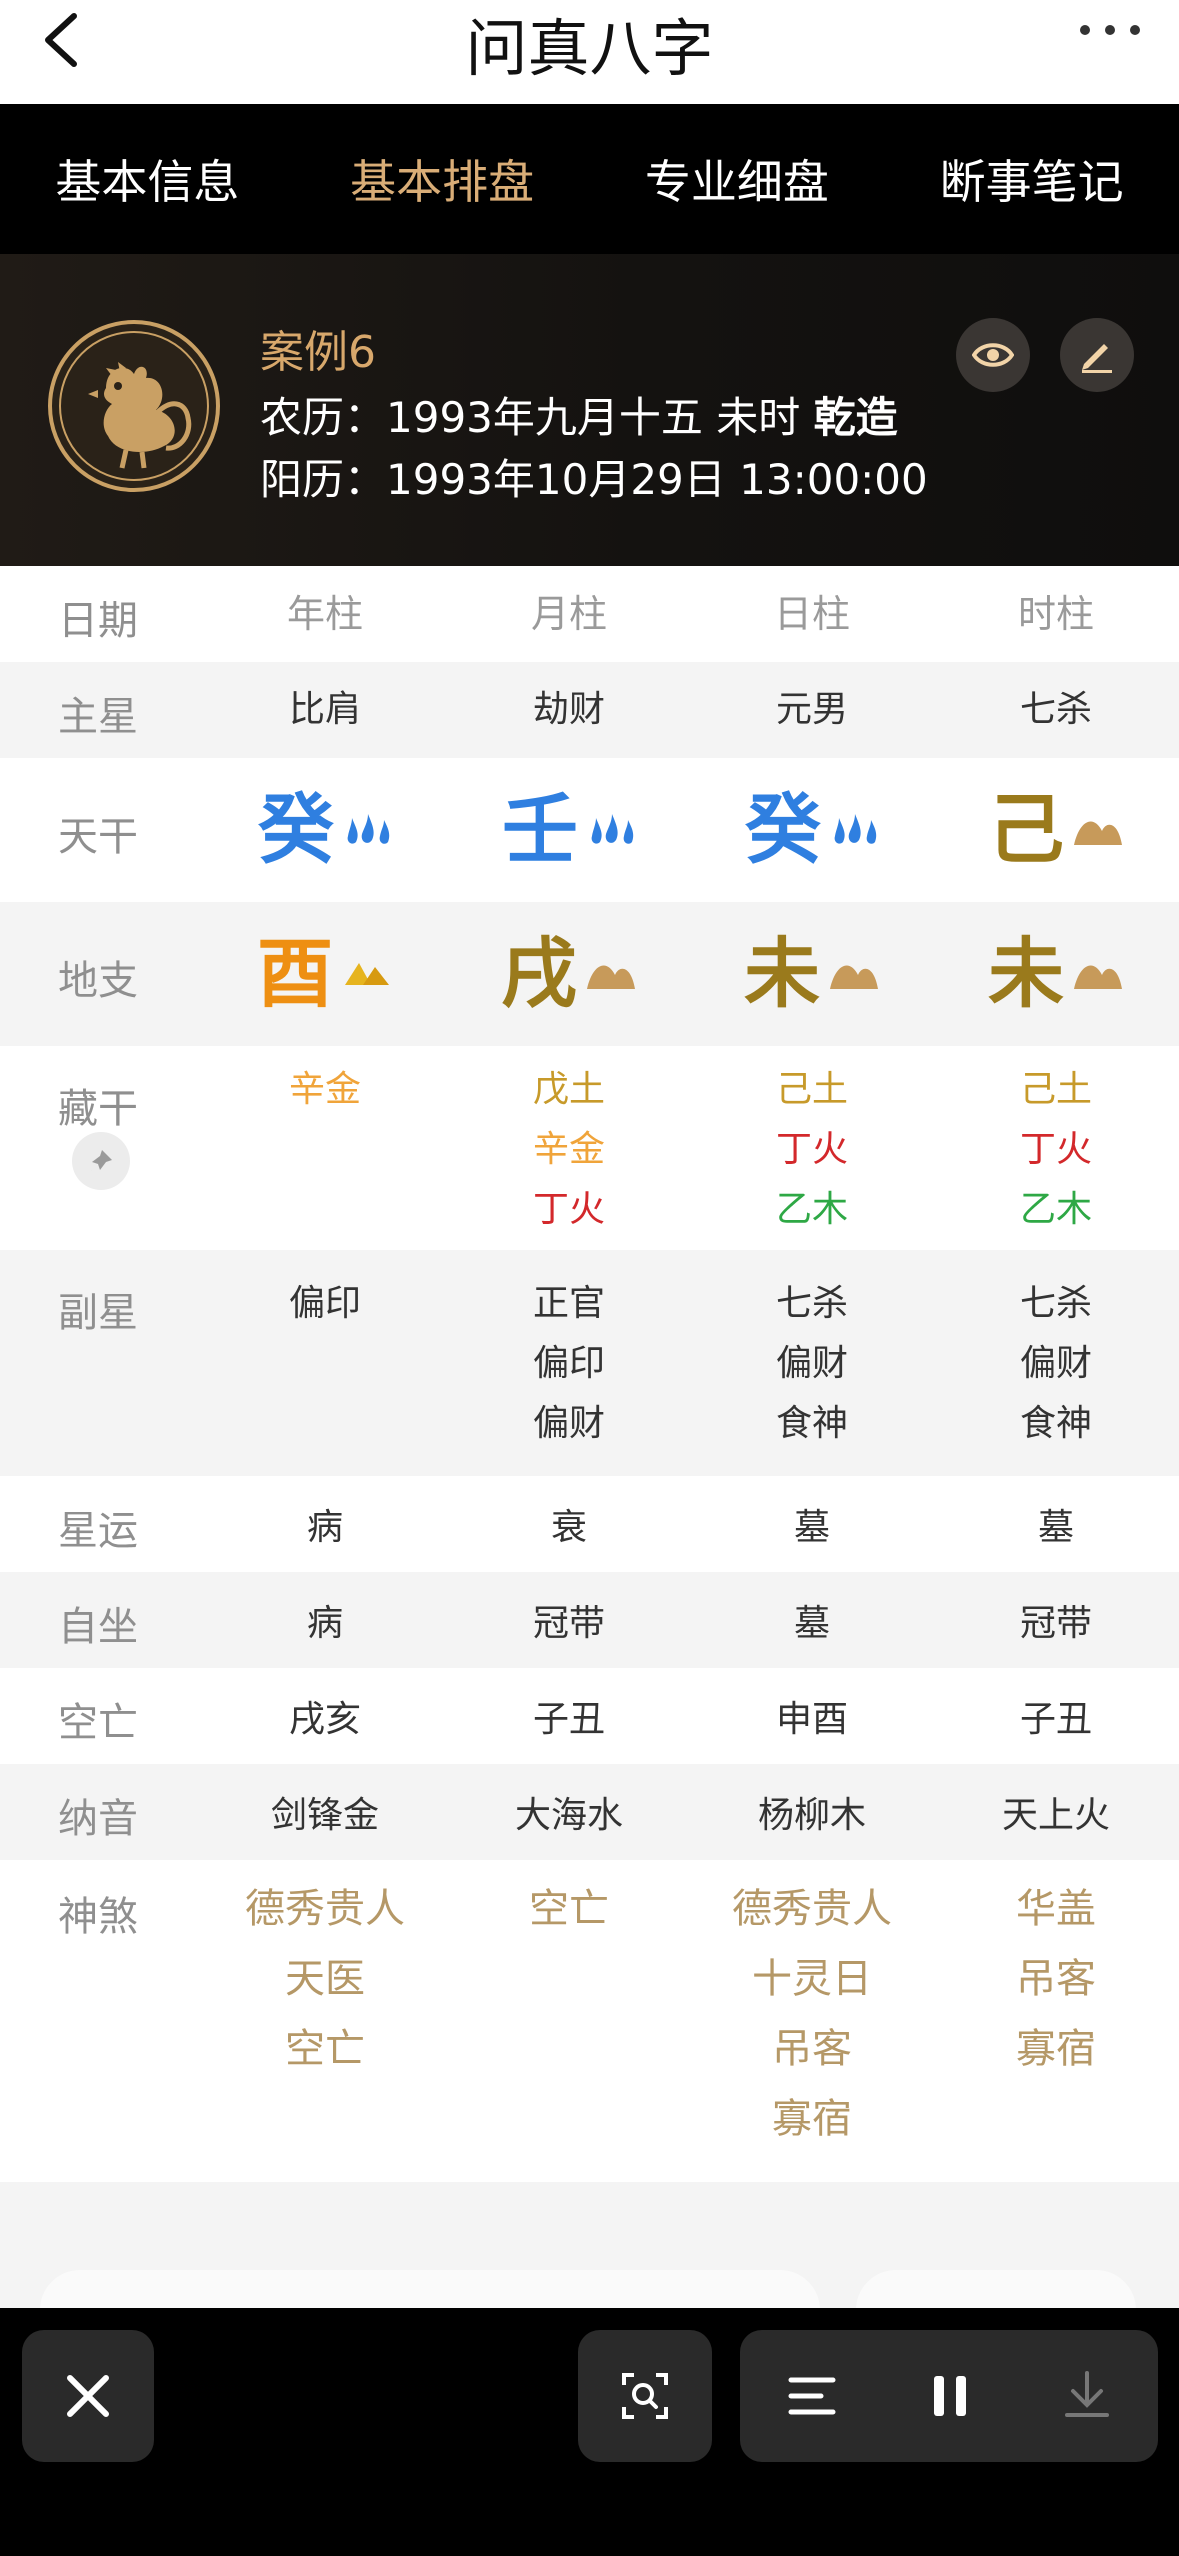 The height and width of the screenshot is (2556, 1179). I want to click on shensha-cell: 华盖 吊客 寡宿, so click(1056, 1979).